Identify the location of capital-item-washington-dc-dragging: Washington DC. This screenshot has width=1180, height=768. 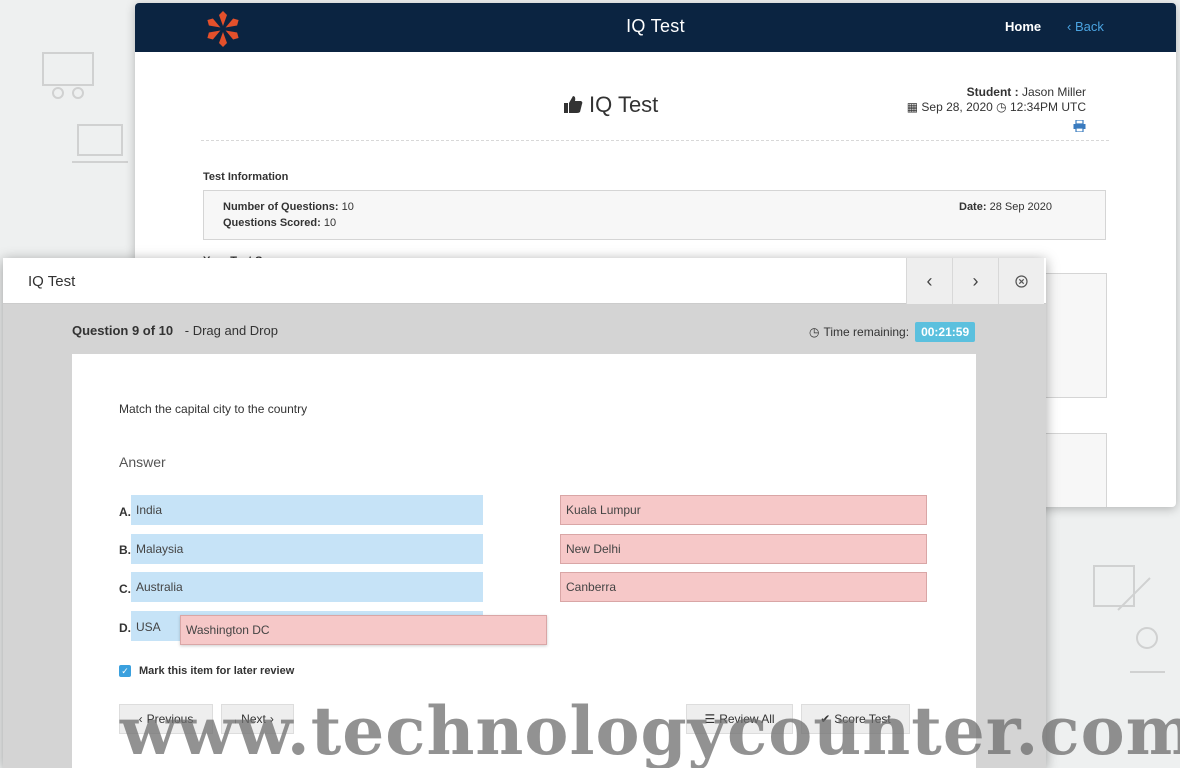
(363, 630).